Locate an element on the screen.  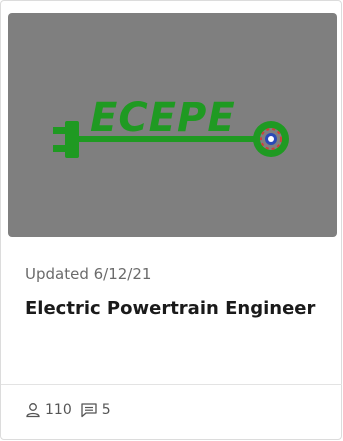
members-count: 110 is located at coordinates (58, 410).